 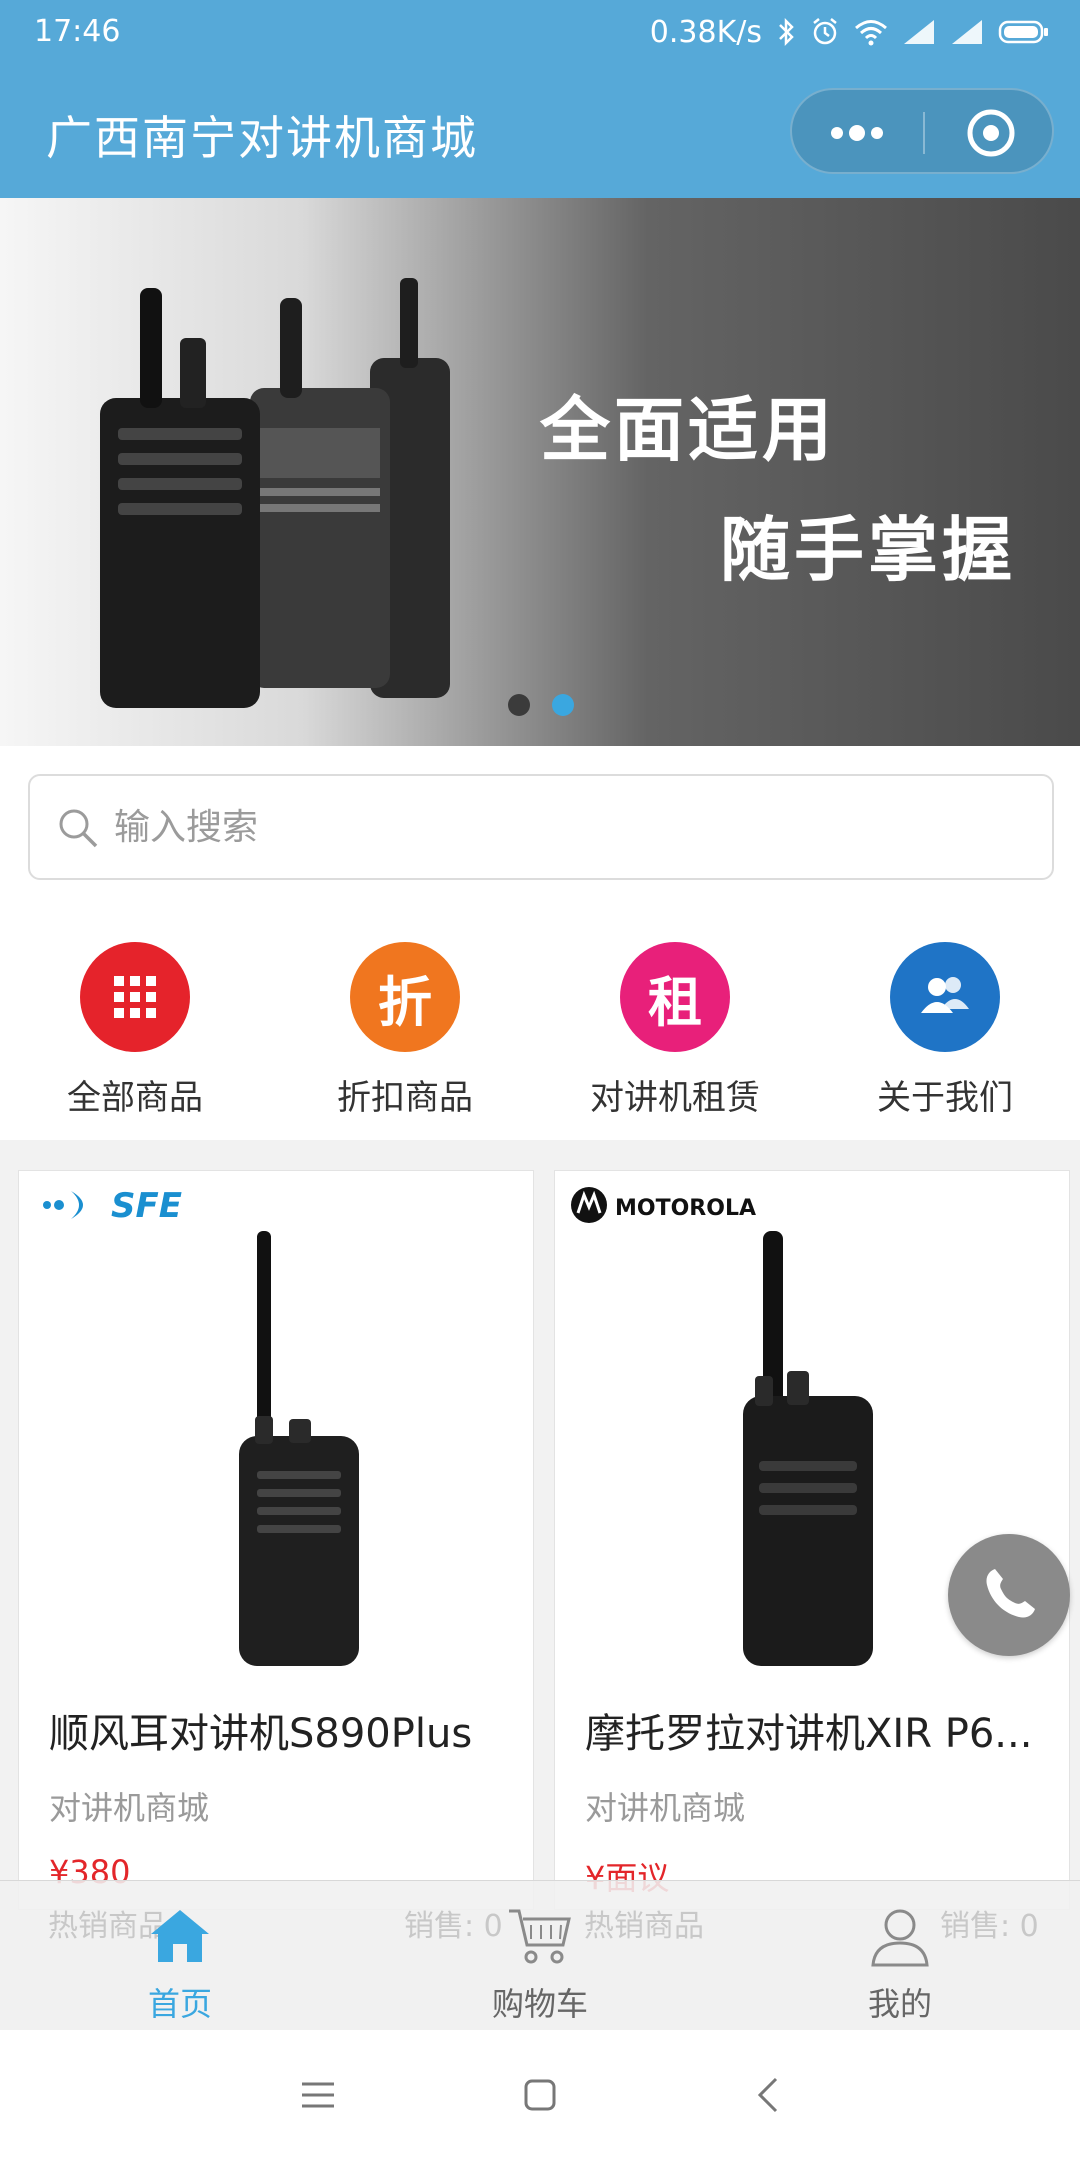 I want to click on grid-icon, so click(x=135, y=997).